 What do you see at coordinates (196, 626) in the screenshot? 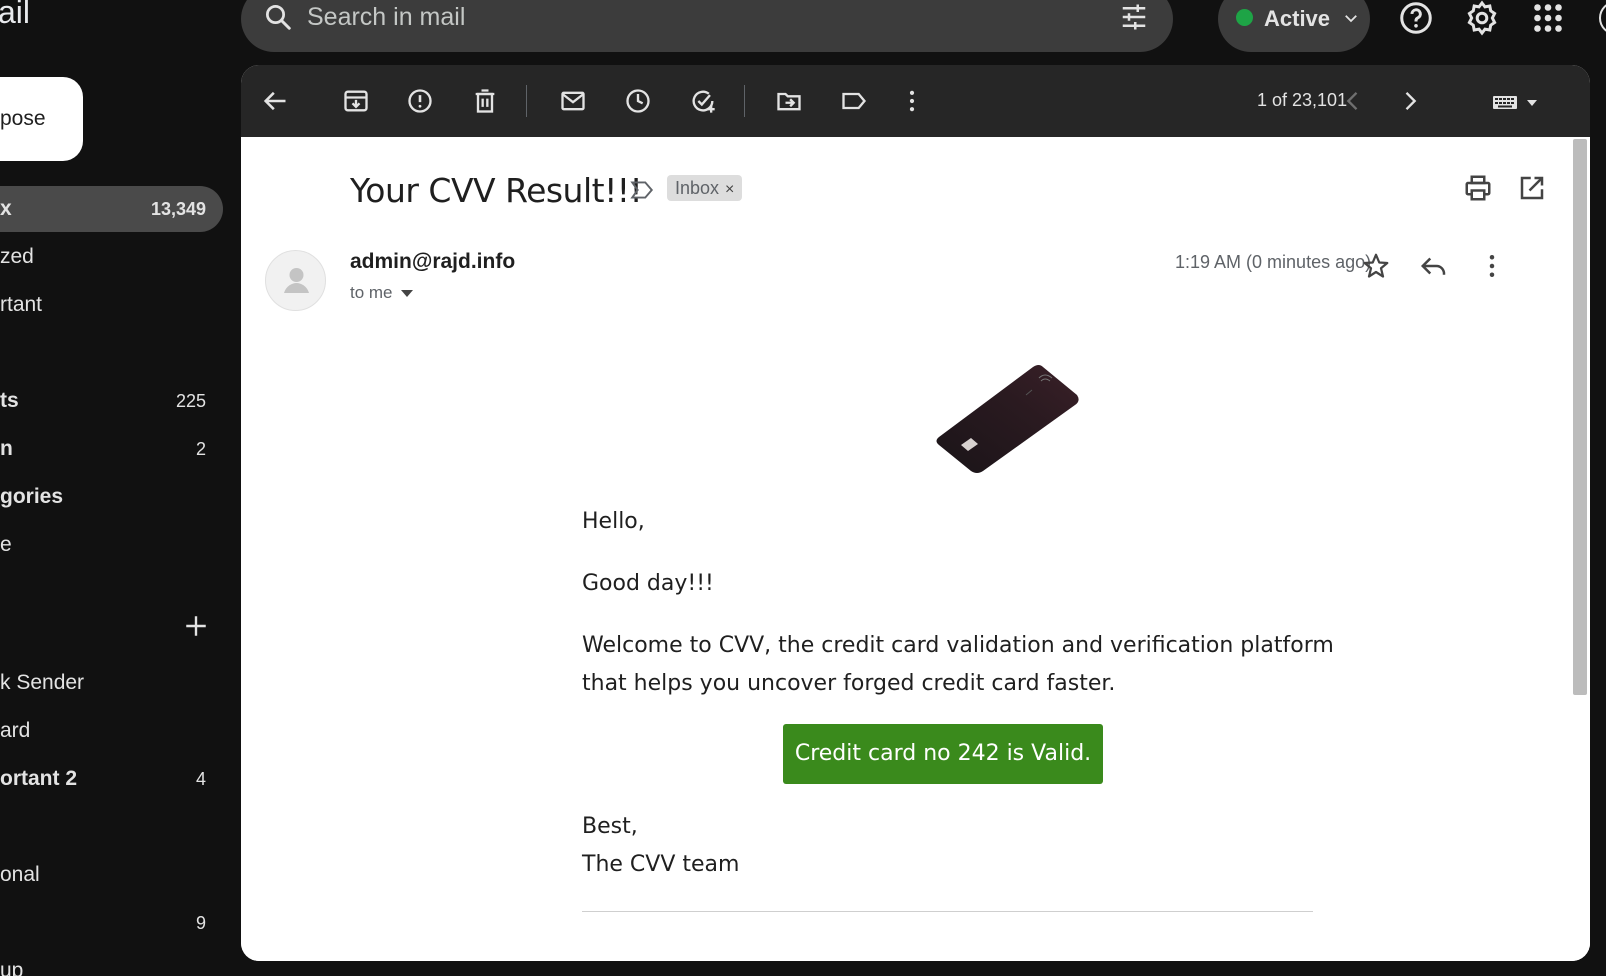
I see `create-label-plus-icon` at bounding box center [196, 626].